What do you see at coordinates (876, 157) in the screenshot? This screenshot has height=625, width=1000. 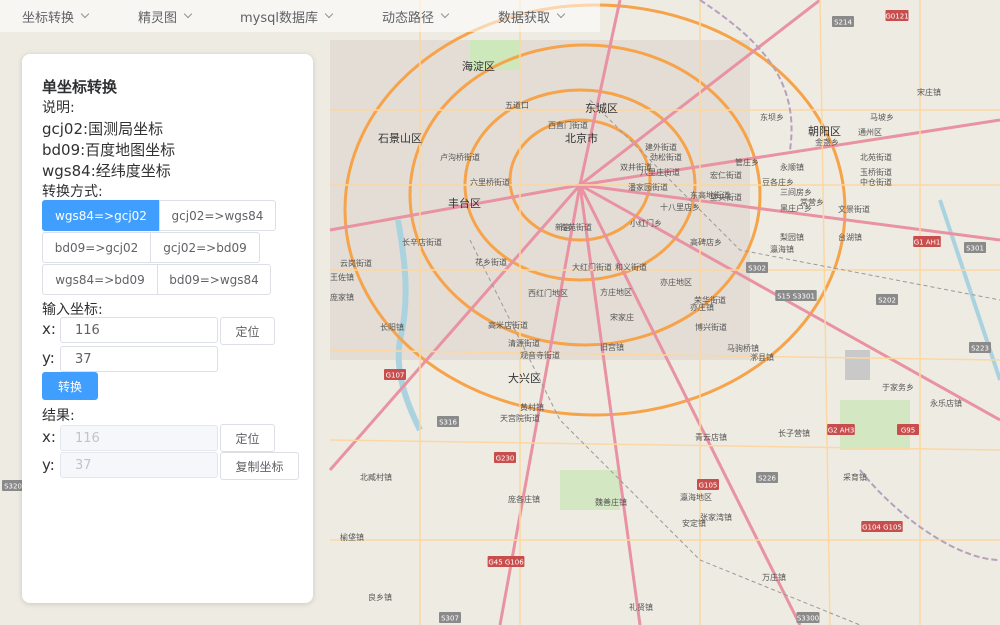 I see `map-place-label: 北苑街道` at bounding box center [876, 157].